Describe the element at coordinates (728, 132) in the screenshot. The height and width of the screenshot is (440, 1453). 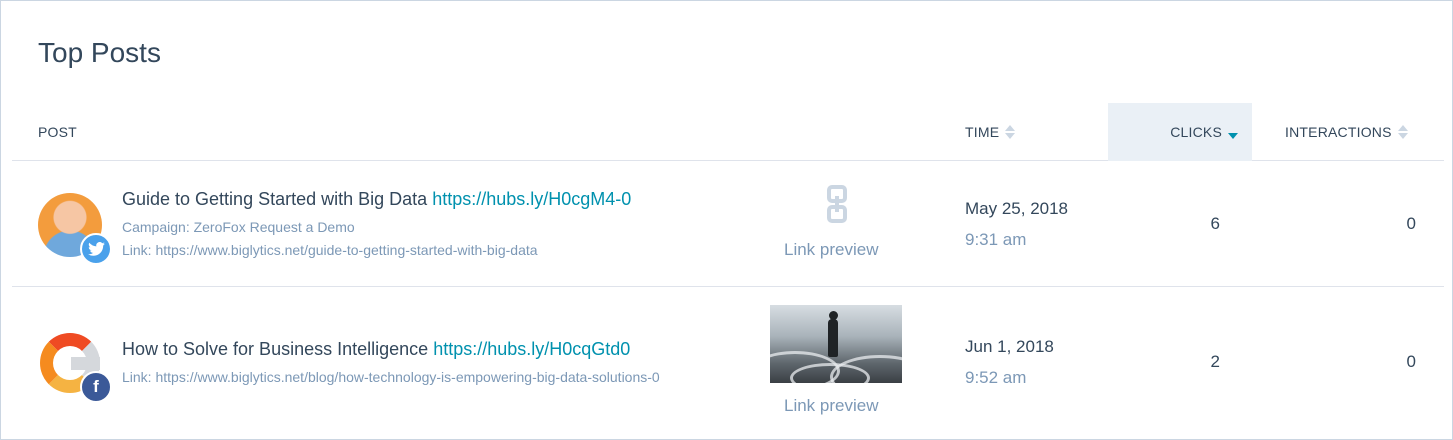
I see `table-header: POST TIME CLICKS INTERACTIONS` at that location.